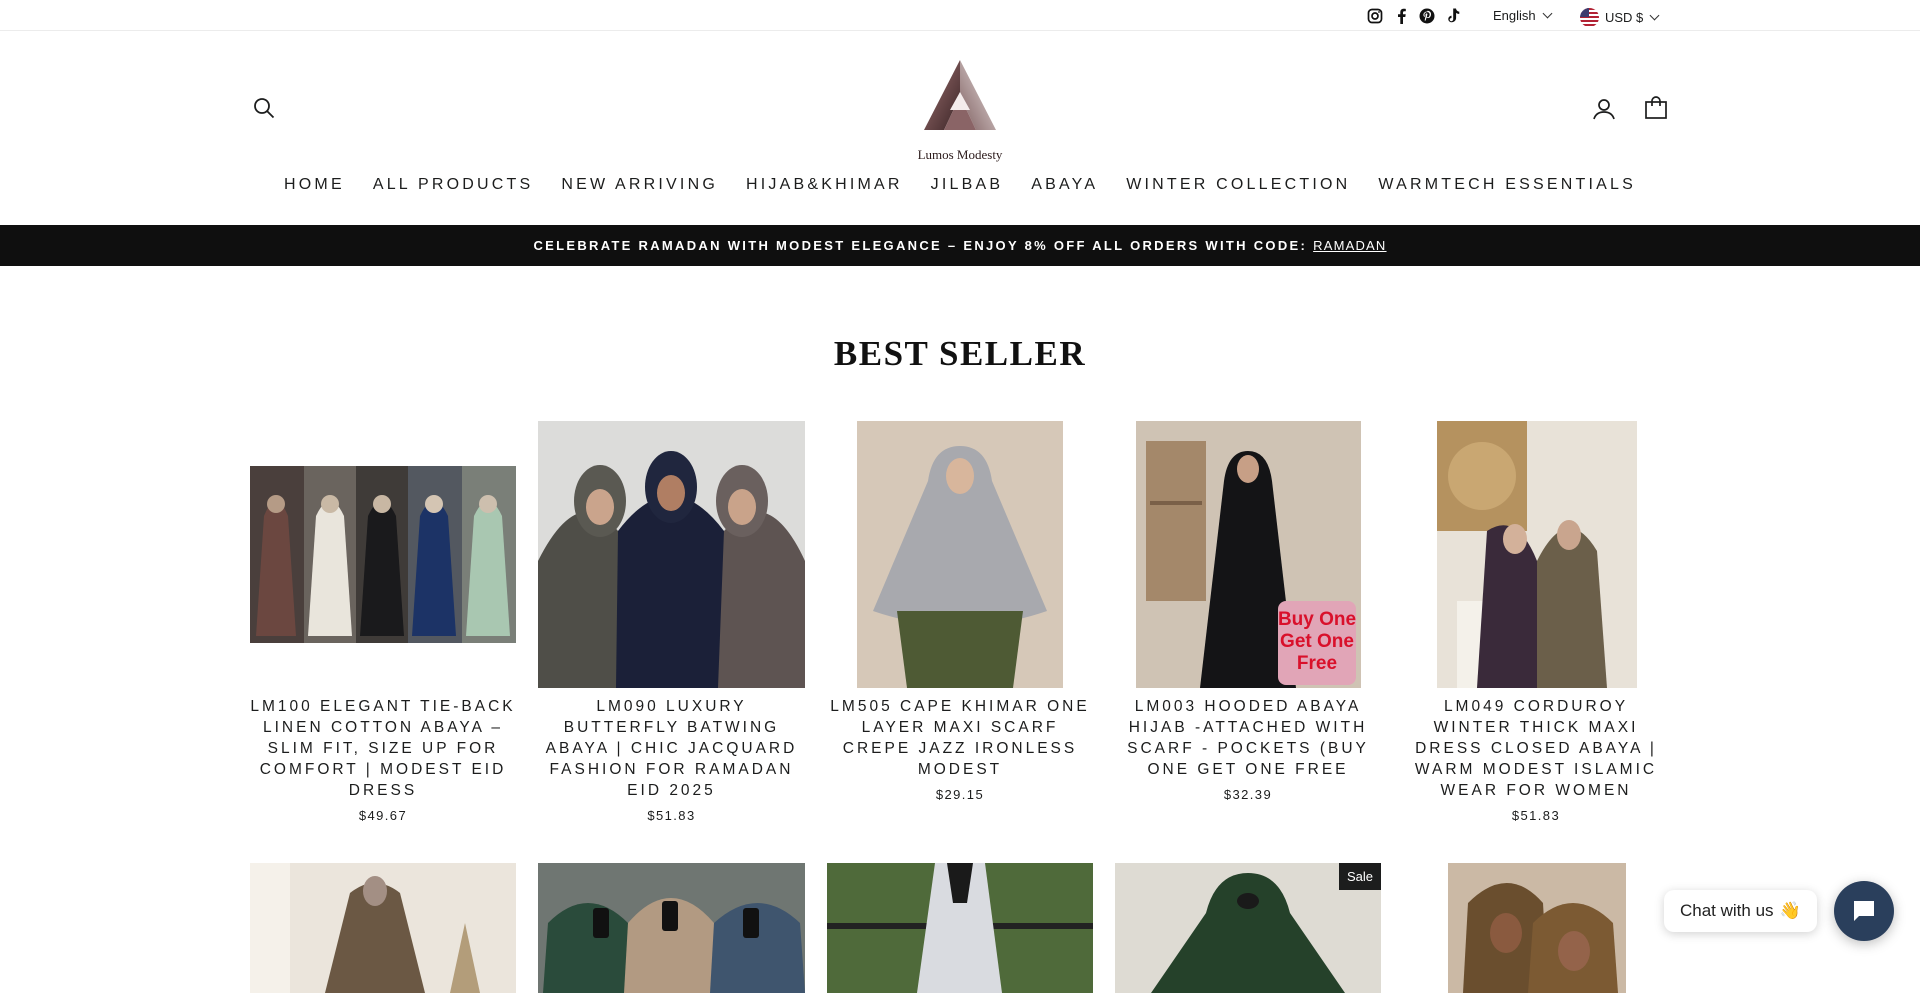 This screenshot has height=993, width=1920. What do you see at coordinates (1248, 554) in the screenshot?
I see `product-image: Buy One Get One Free` at bounding box center [1248, 554].